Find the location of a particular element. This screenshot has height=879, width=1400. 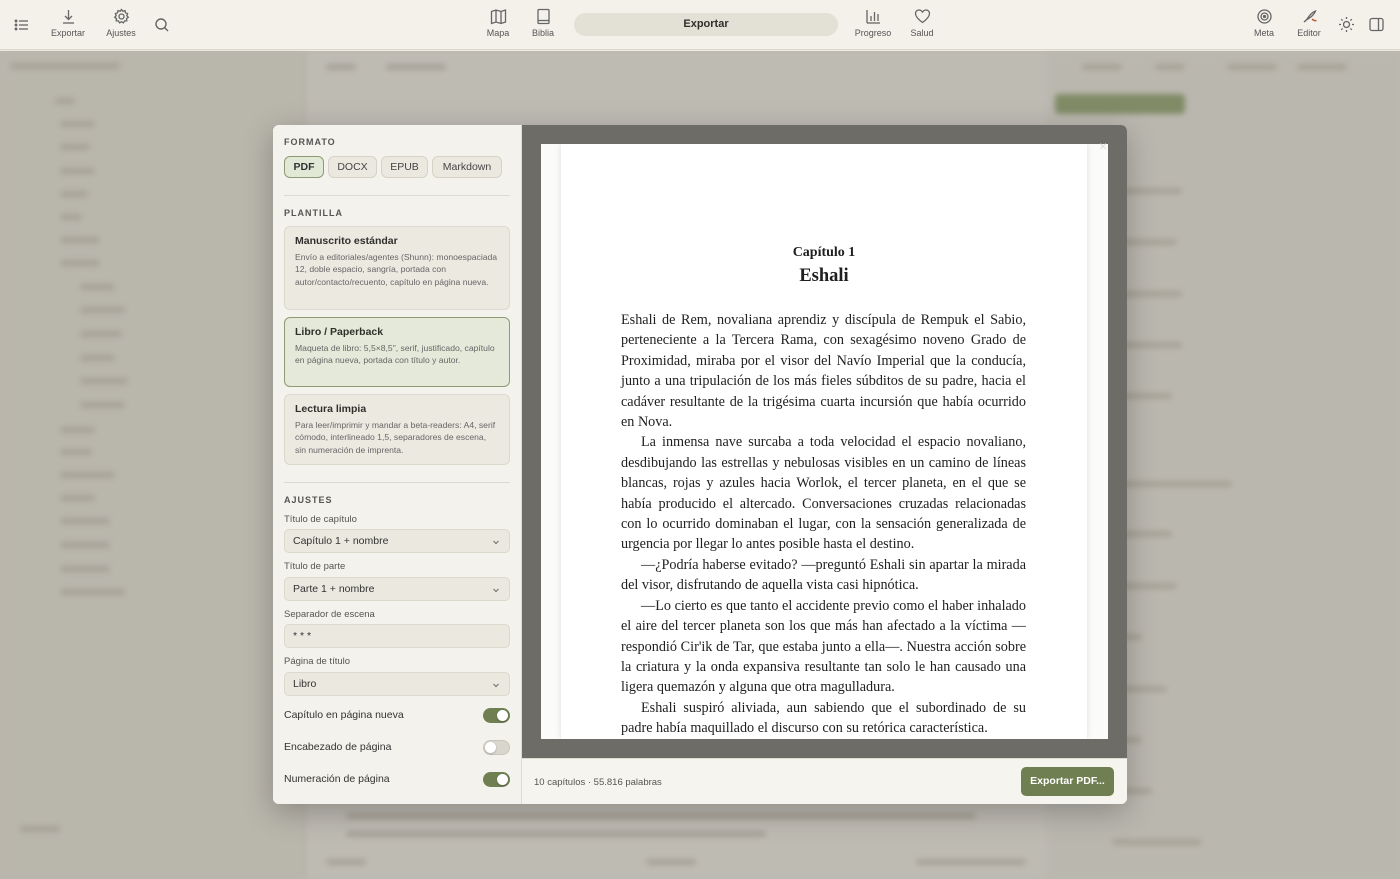

health-toolbar-label: Salud is located at coordinates (922, 33).